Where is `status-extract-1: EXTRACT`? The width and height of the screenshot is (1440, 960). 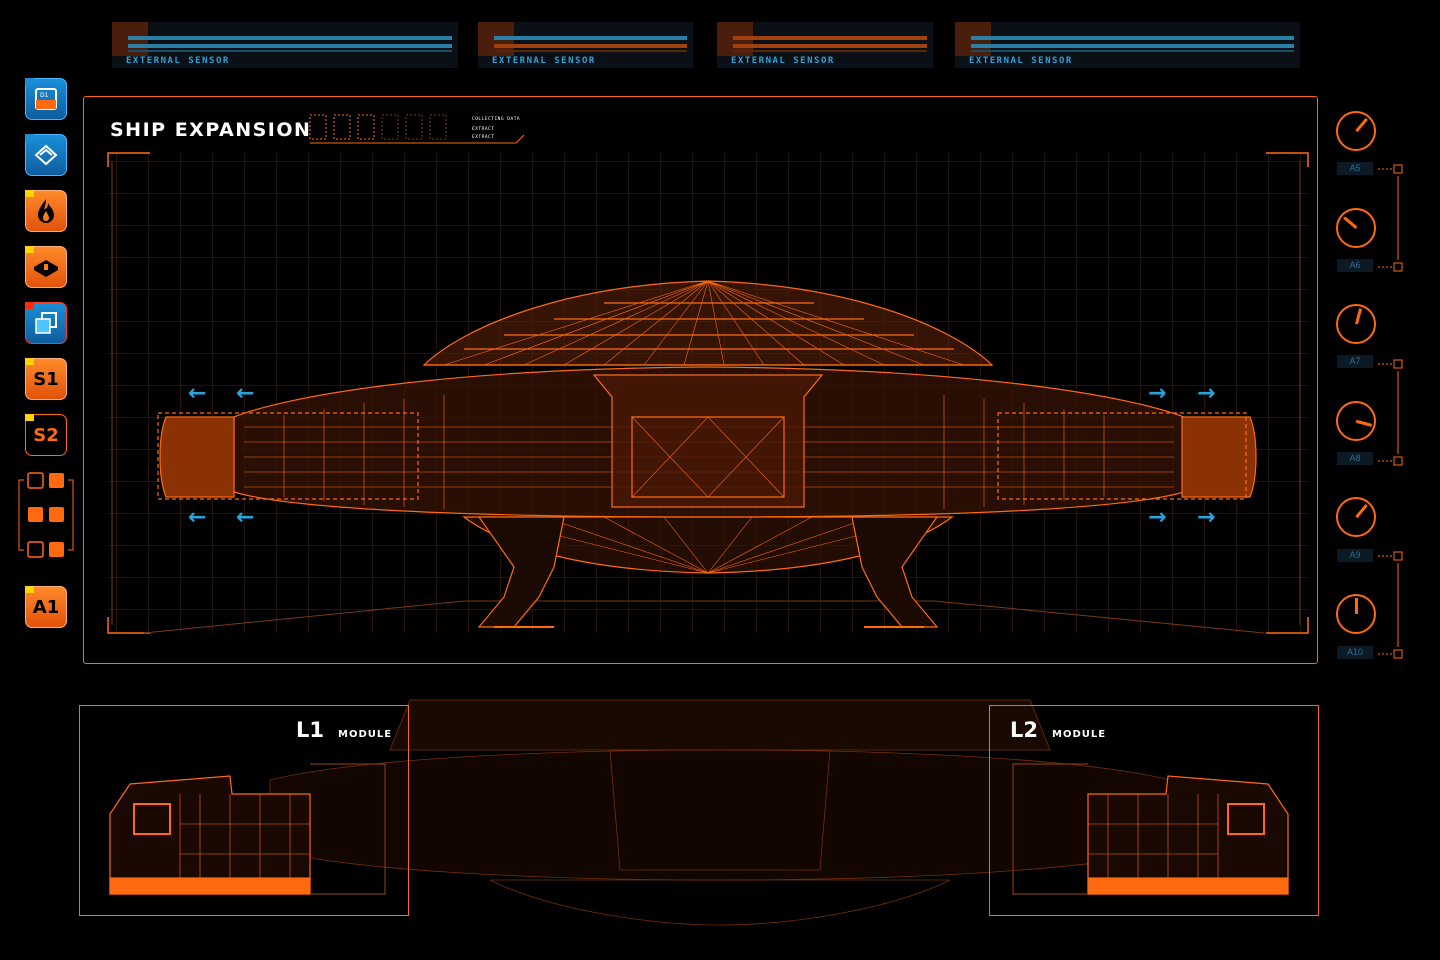
status-extract-1: EXTRACT is located at coordinates (483, 129).